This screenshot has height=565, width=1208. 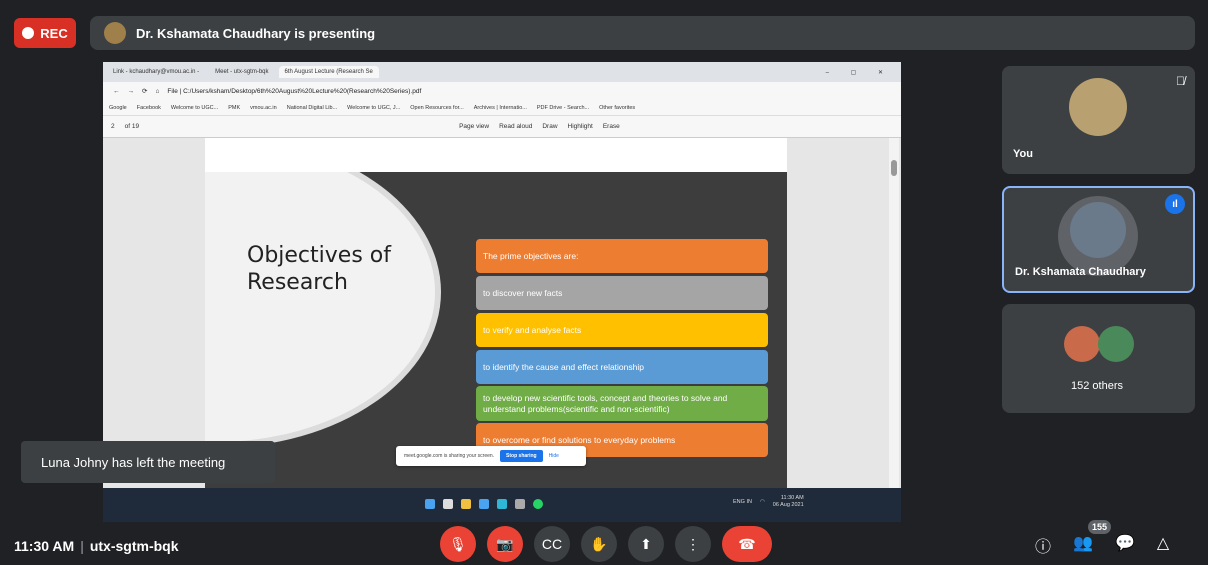 I want to click on tray-clock: 11:30 AM 06 Aug 2021, so click(x=788, y=502).